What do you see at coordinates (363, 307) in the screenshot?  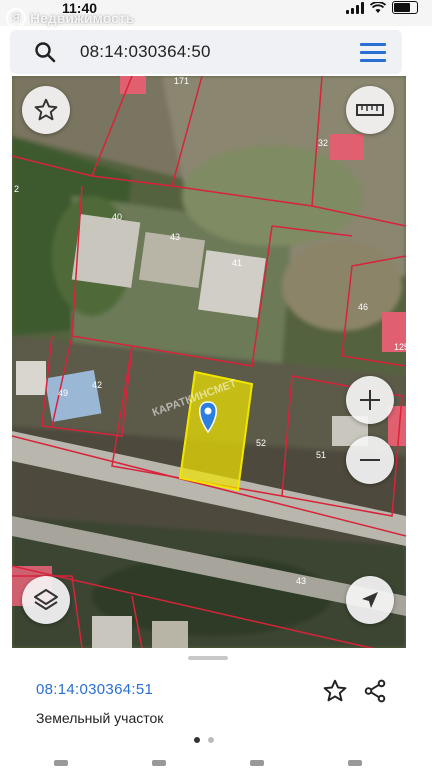 I see `parcel-label: 46` at bounding box center [363, 307].